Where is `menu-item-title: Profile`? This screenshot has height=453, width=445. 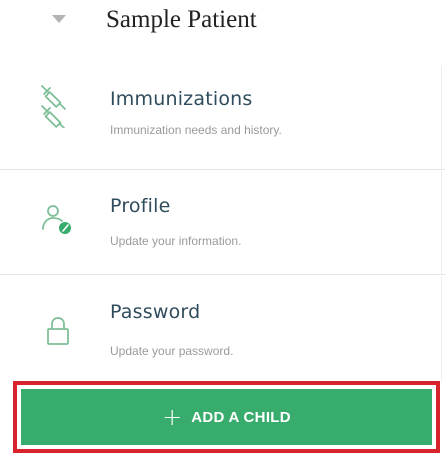 menu-item-title: Profile is located at coordinates (140, 206).